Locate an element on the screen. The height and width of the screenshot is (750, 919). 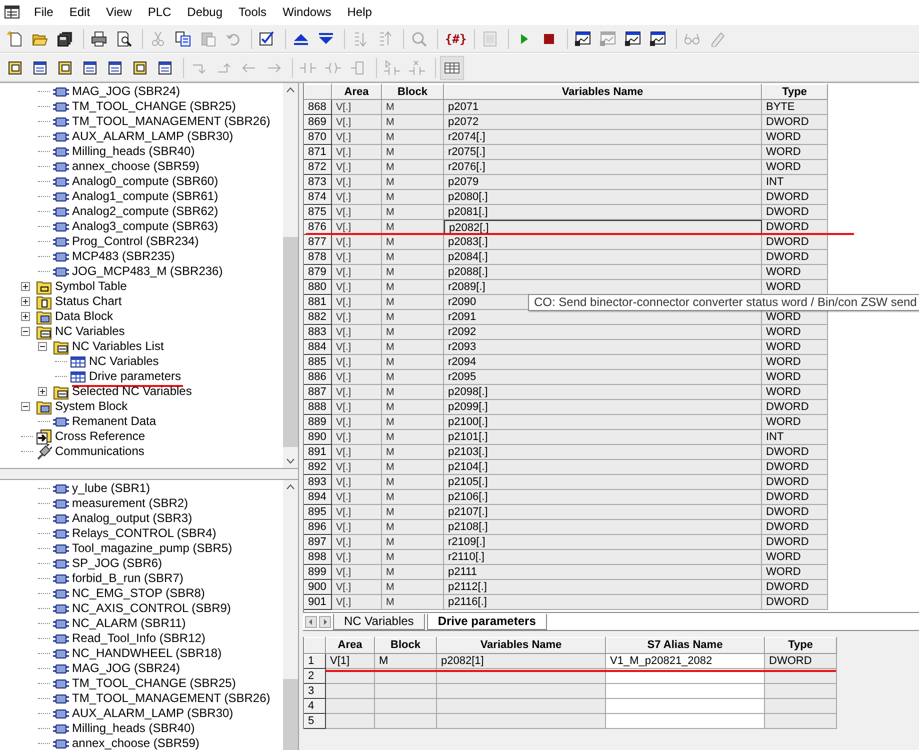
tree-item: Prog_Control (SBR234) is located at coordinates (135, 241).